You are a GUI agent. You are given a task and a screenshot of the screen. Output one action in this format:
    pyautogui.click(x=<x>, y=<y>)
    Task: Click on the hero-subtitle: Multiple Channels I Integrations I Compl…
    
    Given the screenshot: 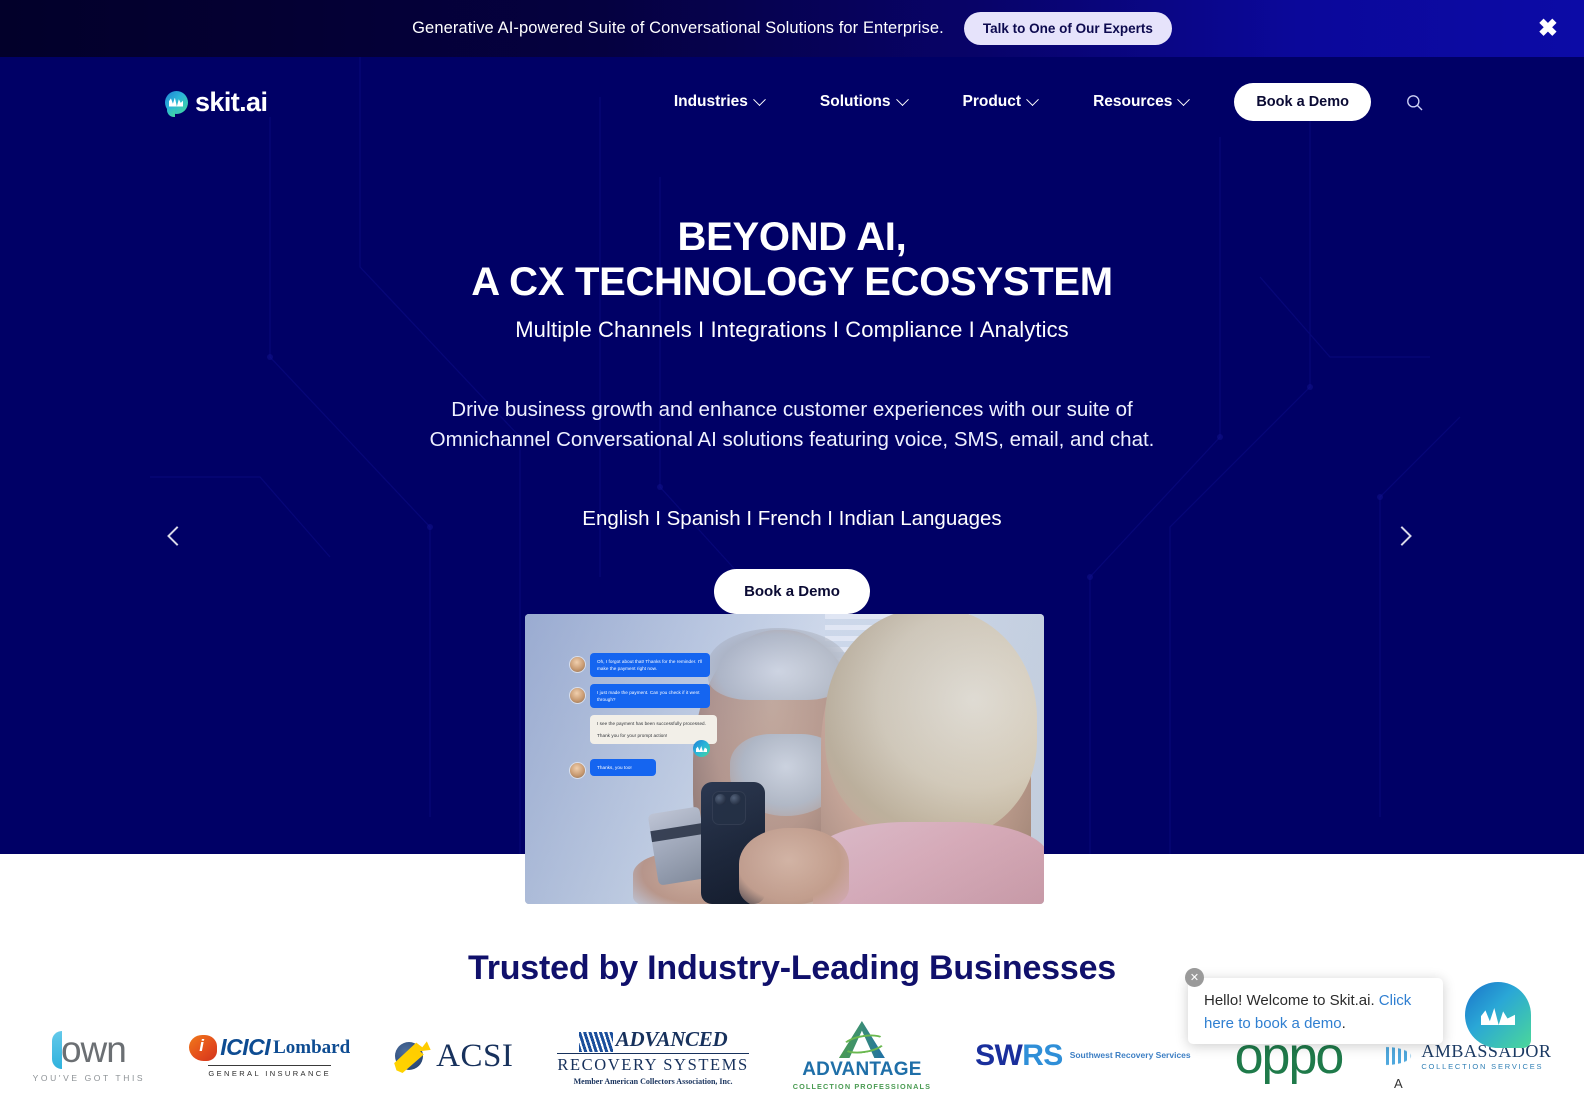 What is the action you would take?
    pyautogui.click(x=792, y=330)
    